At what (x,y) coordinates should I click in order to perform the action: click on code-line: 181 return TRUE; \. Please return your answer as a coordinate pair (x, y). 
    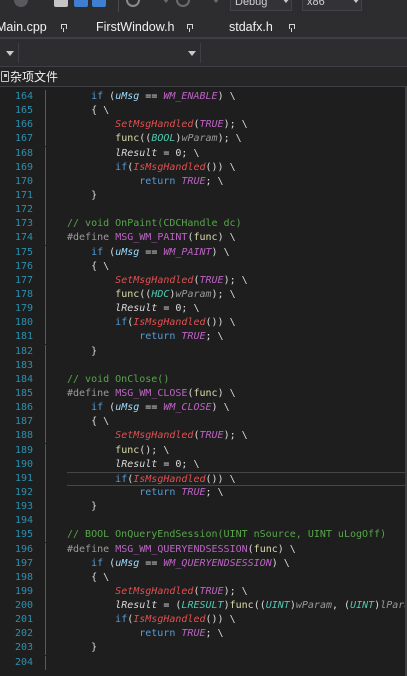
    Looking at the image, I should click on (203, 337).